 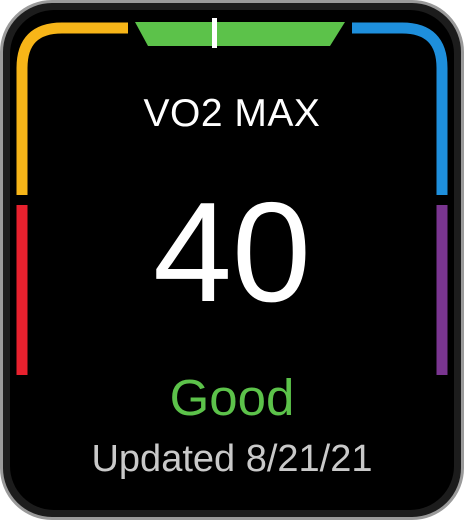 I want to click on fitness-rating: Good, so click(x=232, y=397).